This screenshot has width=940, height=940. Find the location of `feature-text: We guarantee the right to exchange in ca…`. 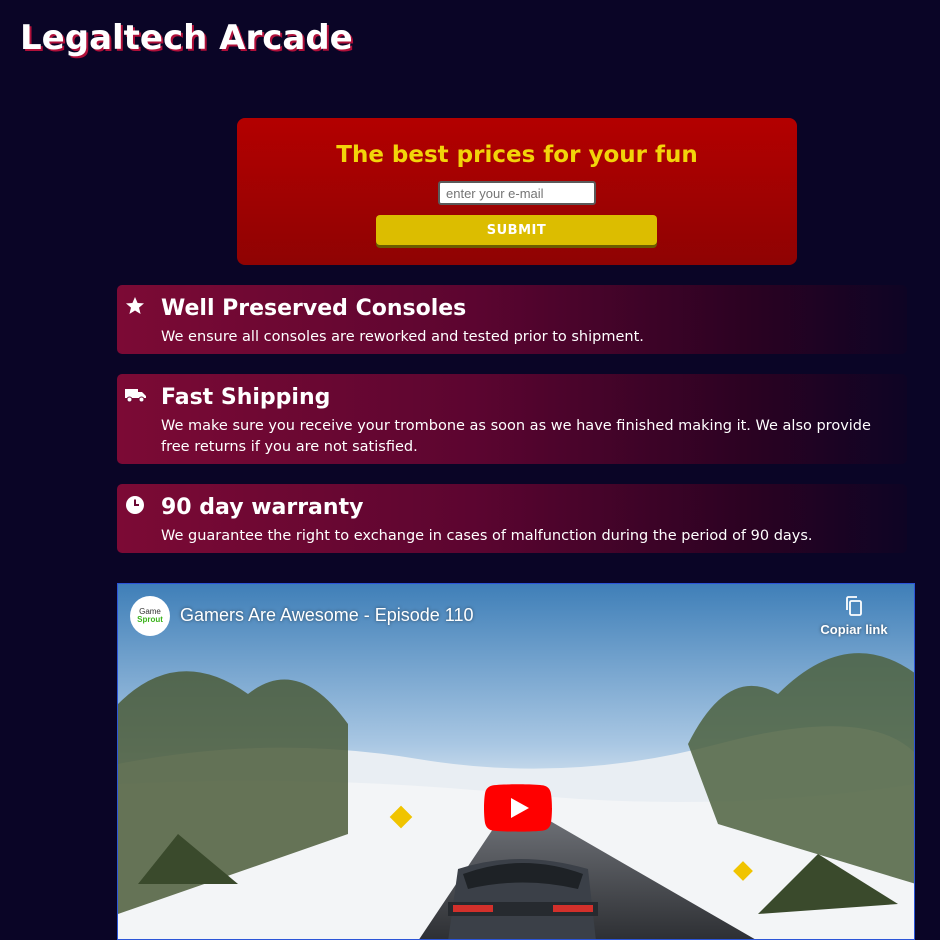

feature-text: We guarantee the right to exchange in ca… is located at coordinates (487, 536).